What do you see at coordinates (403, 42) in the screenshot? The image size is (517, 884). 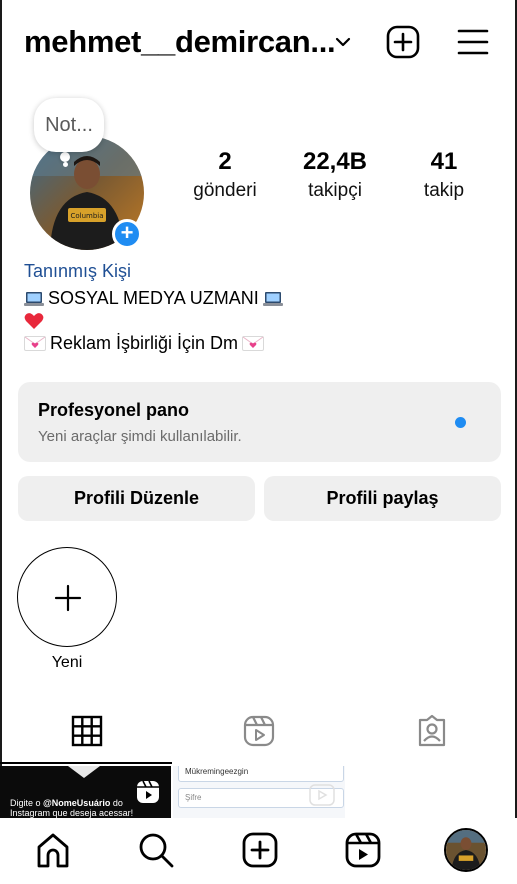 I see `create-plus-icon` at bounding box center [403, 42].